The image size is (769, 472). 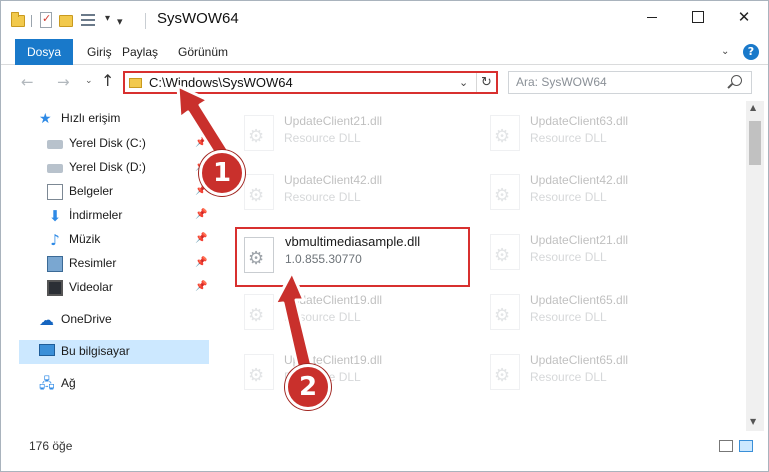 I want to click on search-input: Ara: SysWOW64, so click(x=561, y=82).